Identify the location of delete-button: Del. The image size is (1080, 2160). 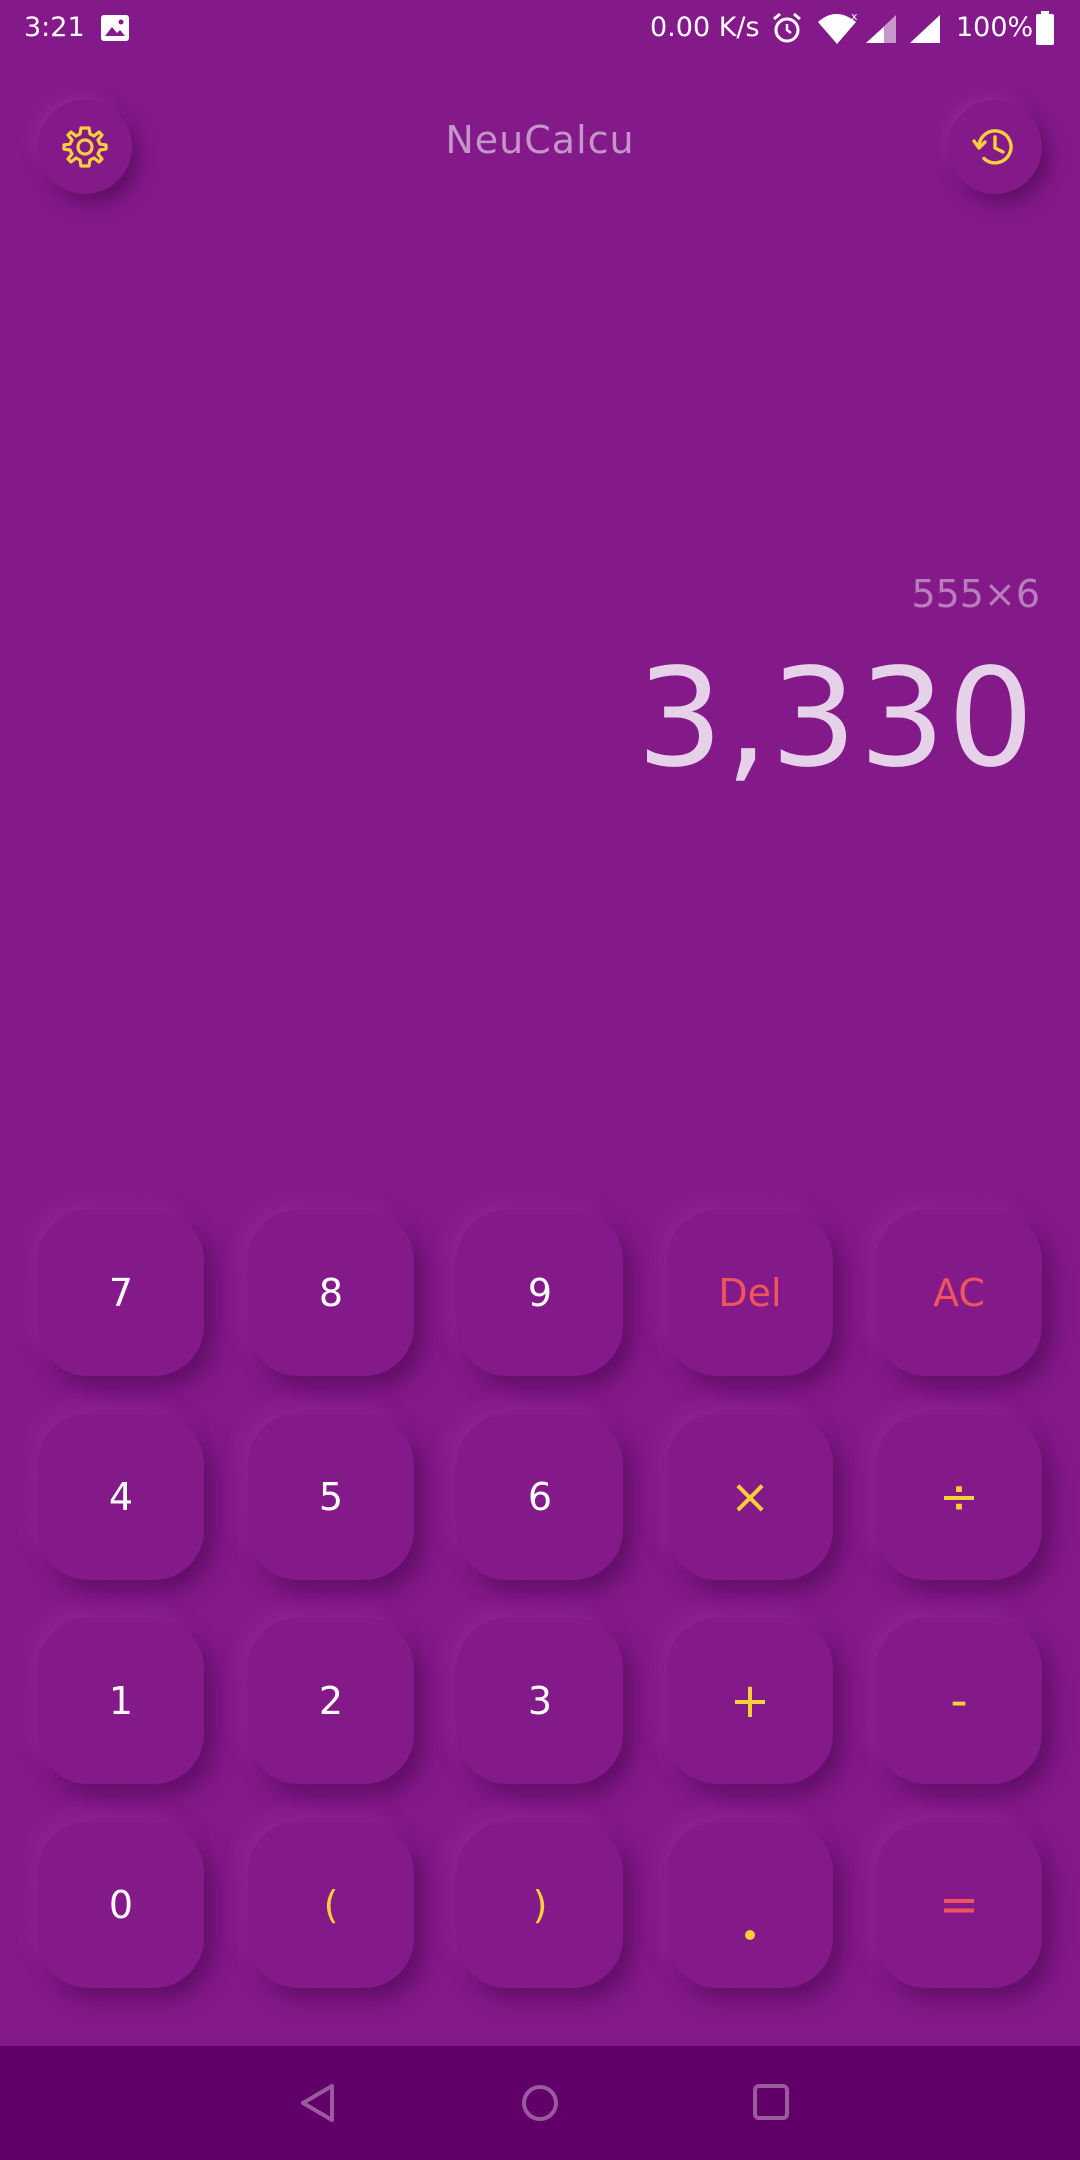
(750, 1293).